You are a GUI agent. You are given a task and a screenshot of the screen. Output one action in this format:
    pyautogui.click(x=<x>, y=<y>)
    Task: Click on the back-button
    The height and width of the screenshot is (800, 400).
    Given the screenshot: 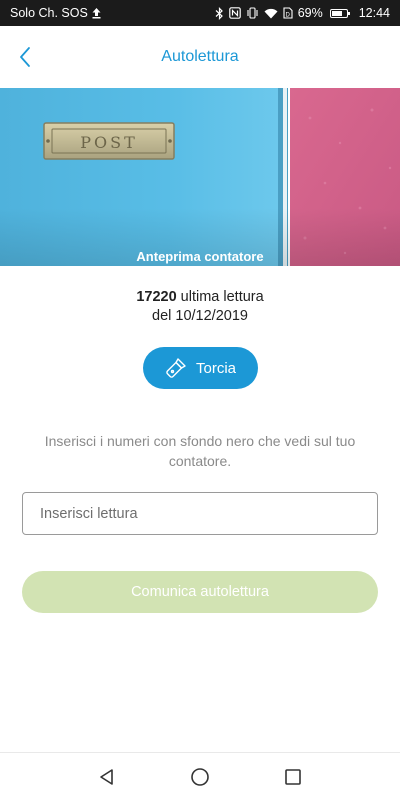 What is the action you would take?
    pyautogui.click(x=25, y=57)
    